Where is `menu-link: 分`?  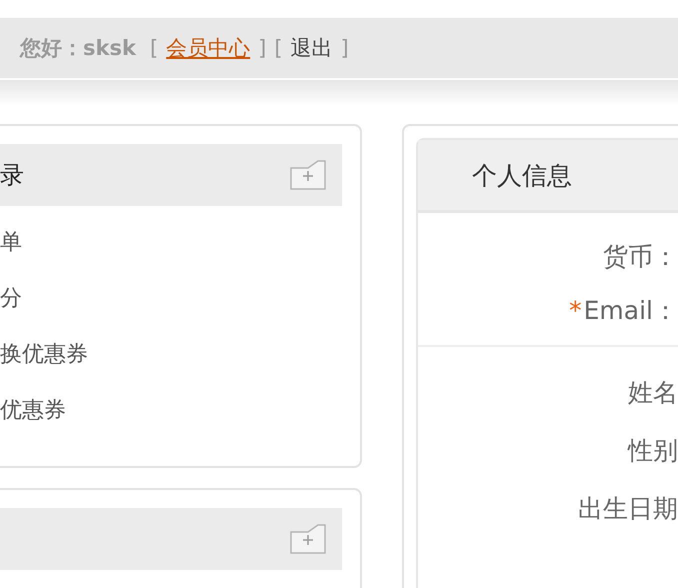 menu-link: 分 is located at coordinates (11, 299).